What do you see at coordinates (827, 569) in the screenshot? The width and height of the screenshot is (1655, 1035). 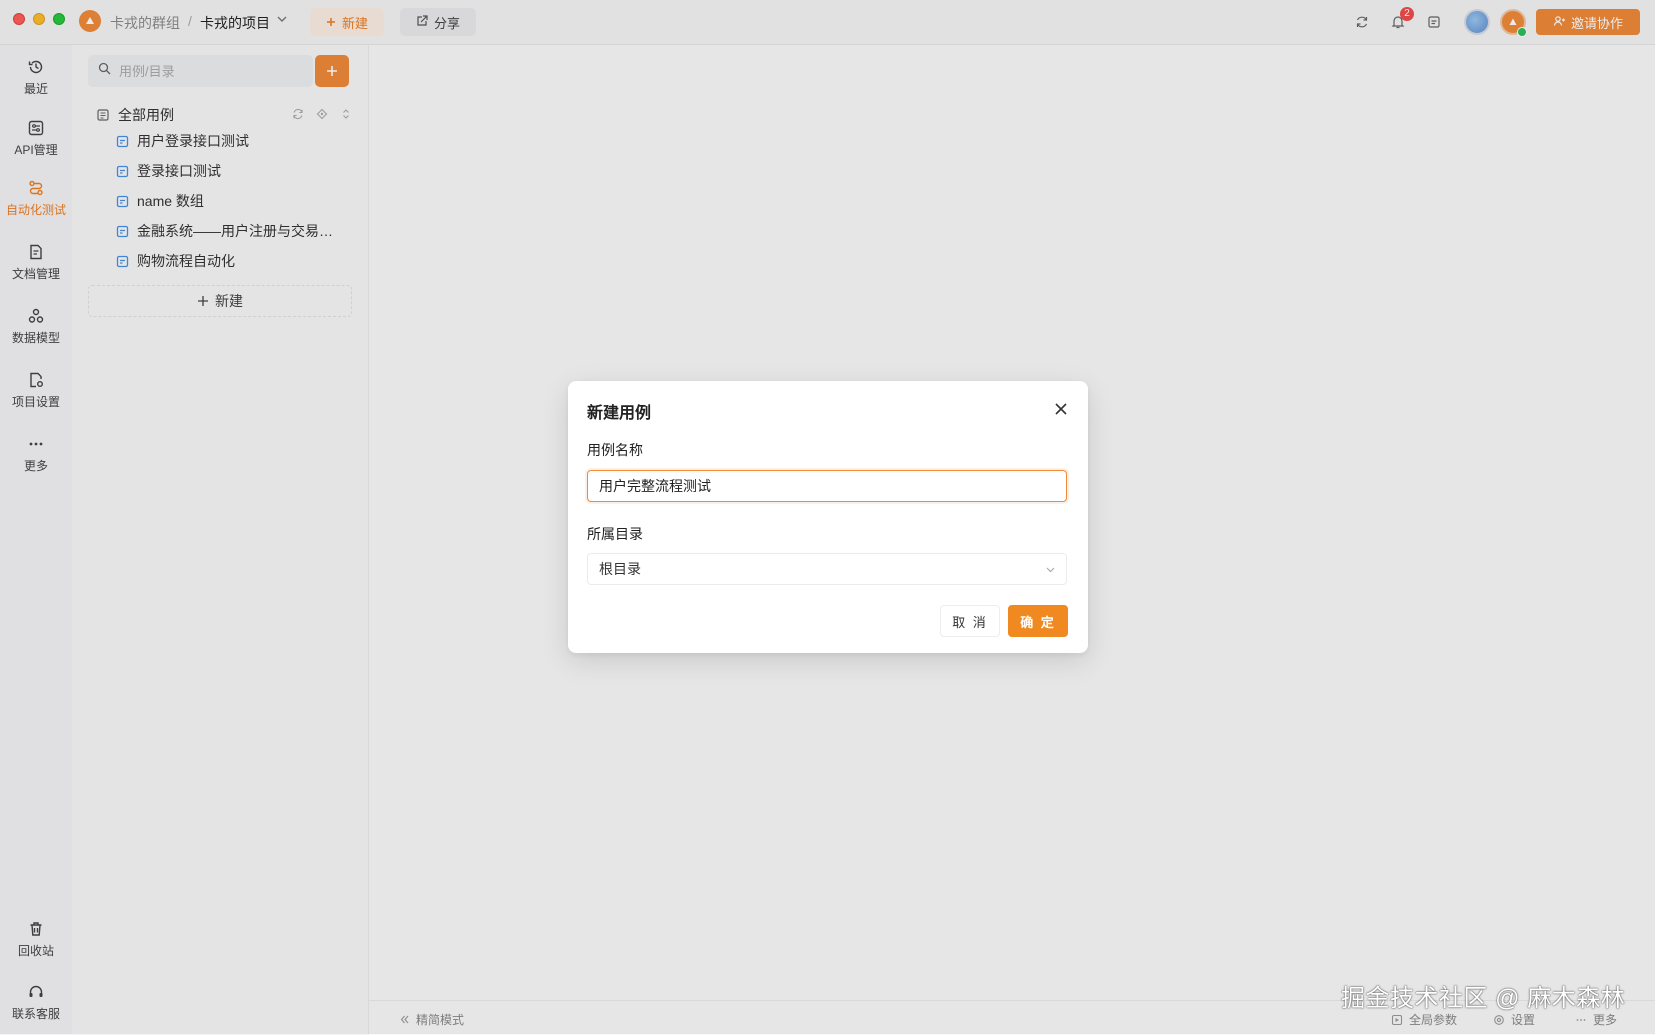 I see `directory-select: 根目录` at bounding box center [827, 569].